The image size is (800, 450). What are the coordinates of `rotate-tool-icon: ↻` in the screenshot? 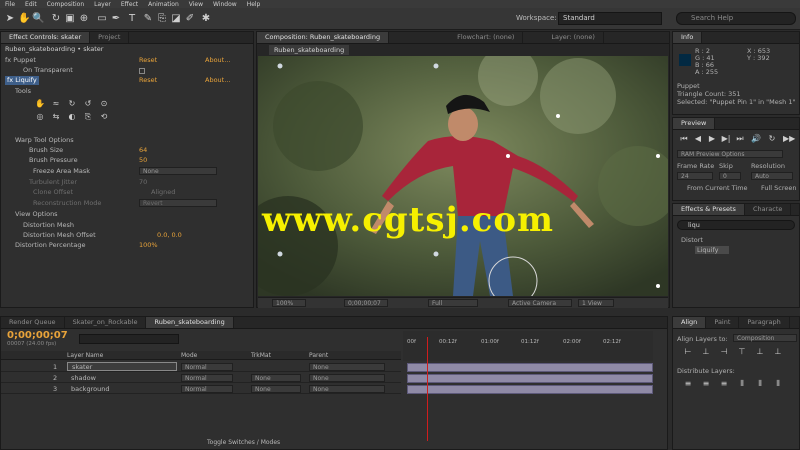 It's located at (56, 18).